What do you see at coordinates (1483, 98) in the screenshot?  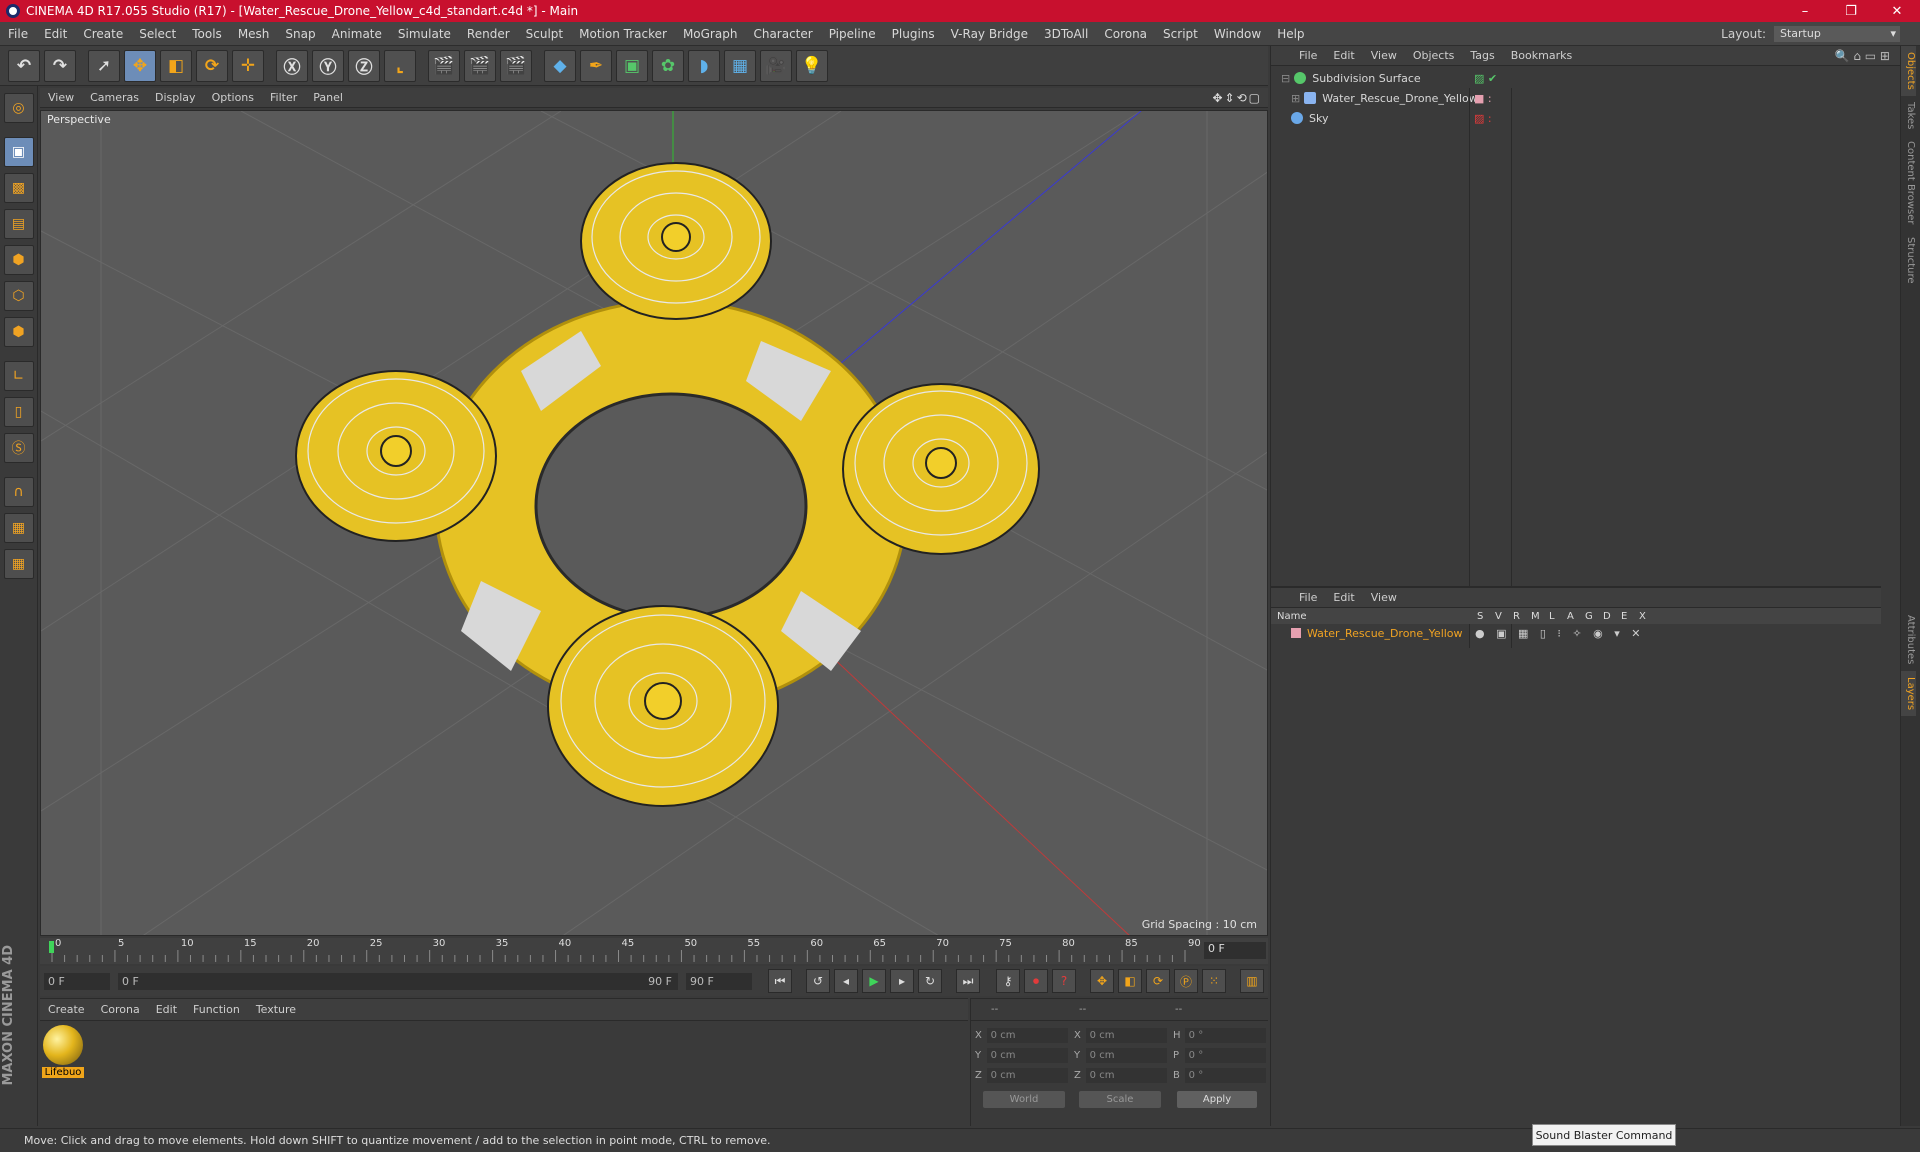 I see `layer-tag-icon: ■ :` at bounding box center [1483, 98].